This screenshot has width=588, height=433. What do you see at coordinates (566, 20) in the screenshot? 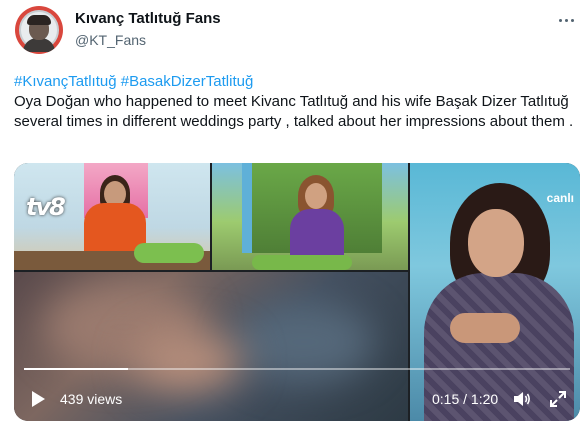
I see `more-icon` at bounding box center [566, 20].